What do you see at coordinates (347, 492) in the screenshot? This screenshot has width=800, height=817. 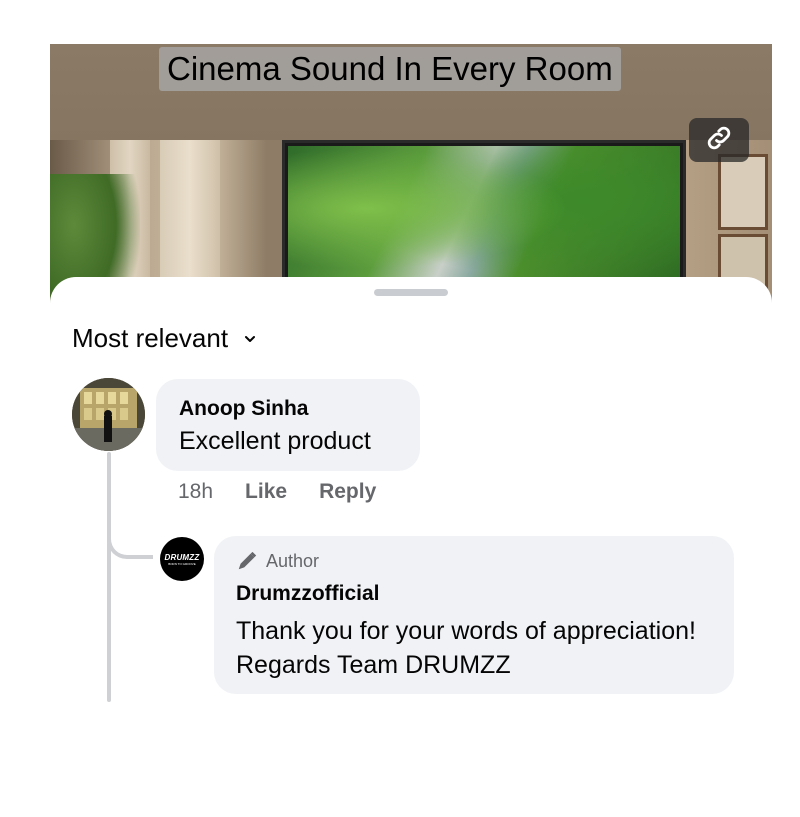 I see `reply-button: Reply` at bounding box center [347, 492].